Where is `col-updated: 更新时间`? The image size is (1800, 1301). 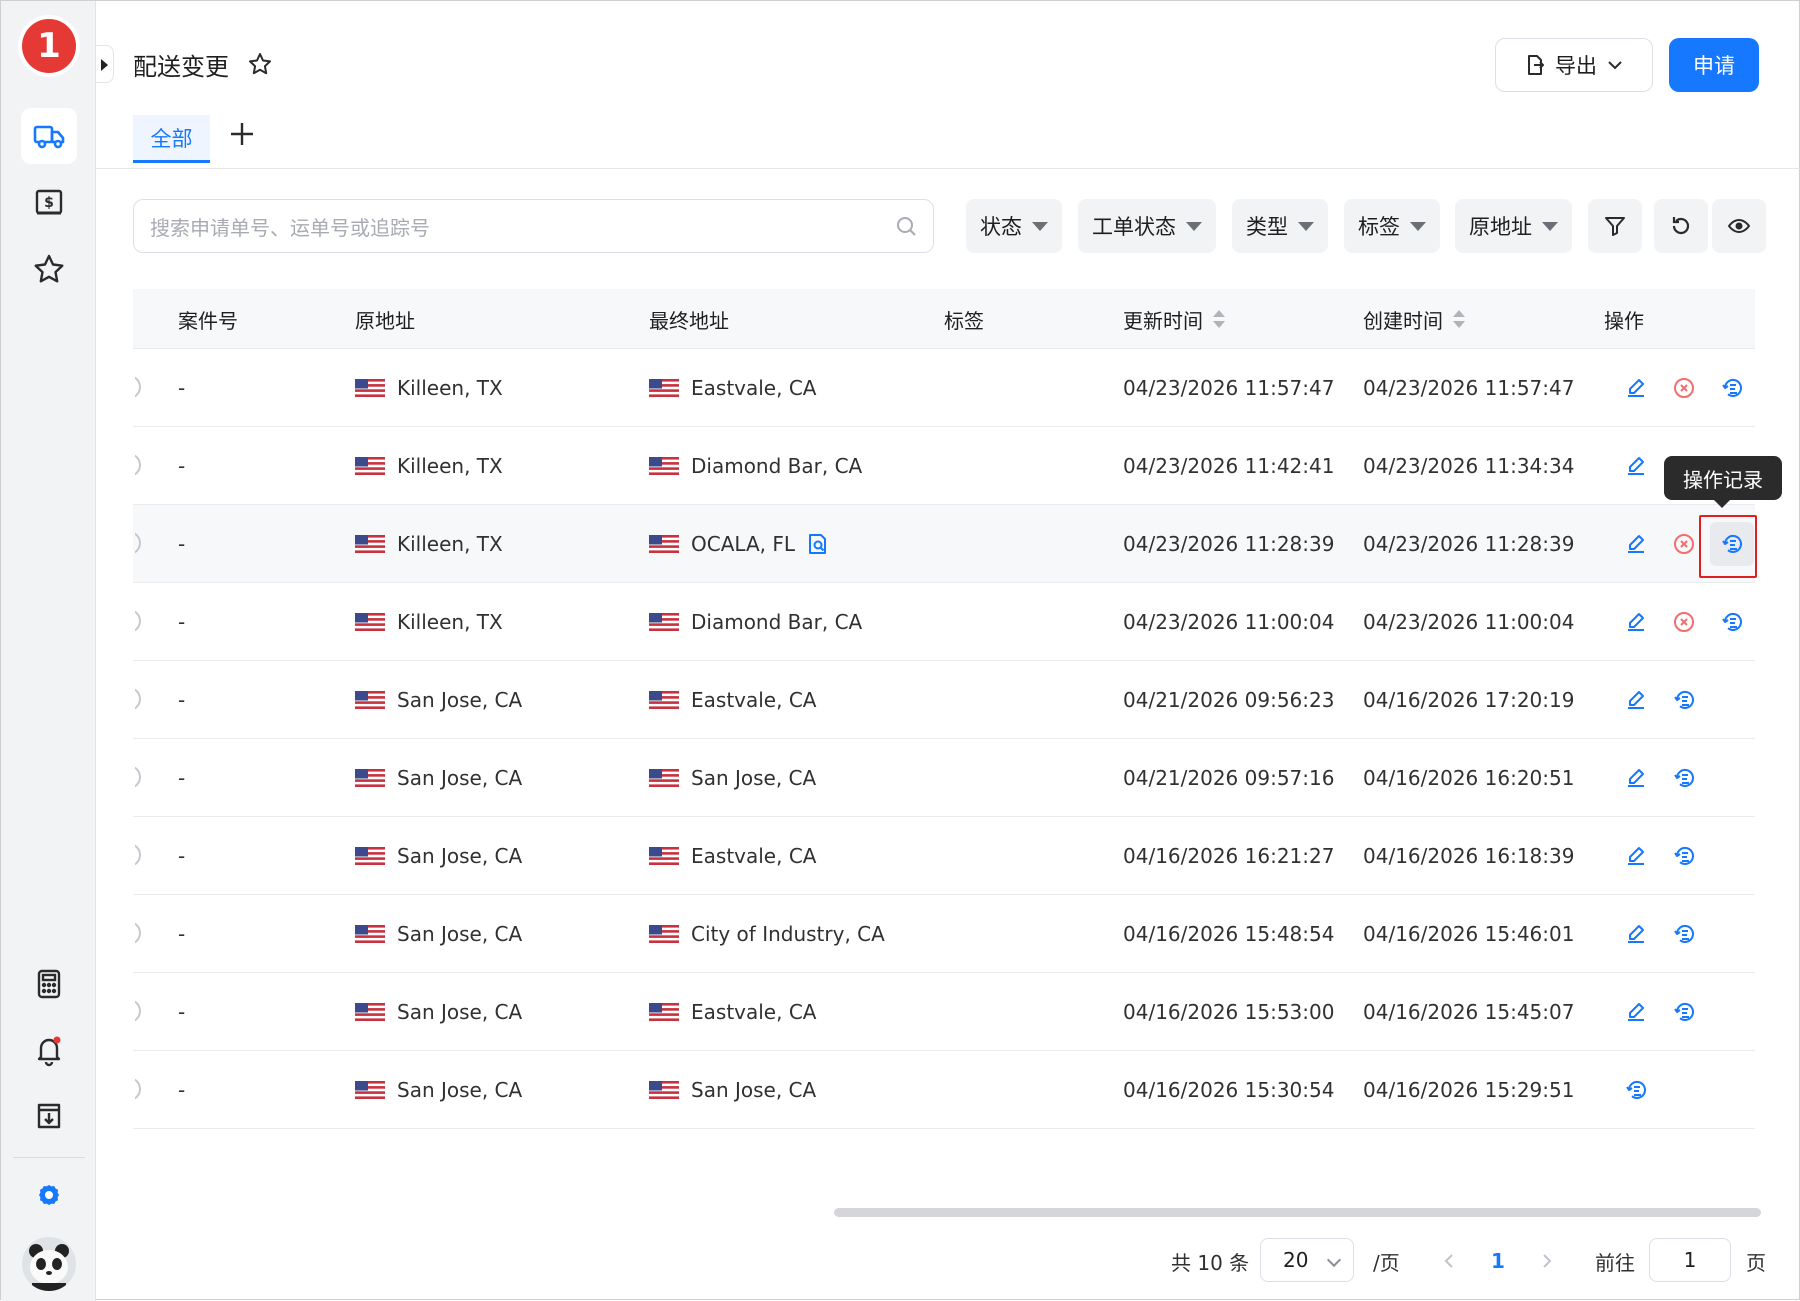
col-updated: 更新时间 is located at coordinates (1174, 319).